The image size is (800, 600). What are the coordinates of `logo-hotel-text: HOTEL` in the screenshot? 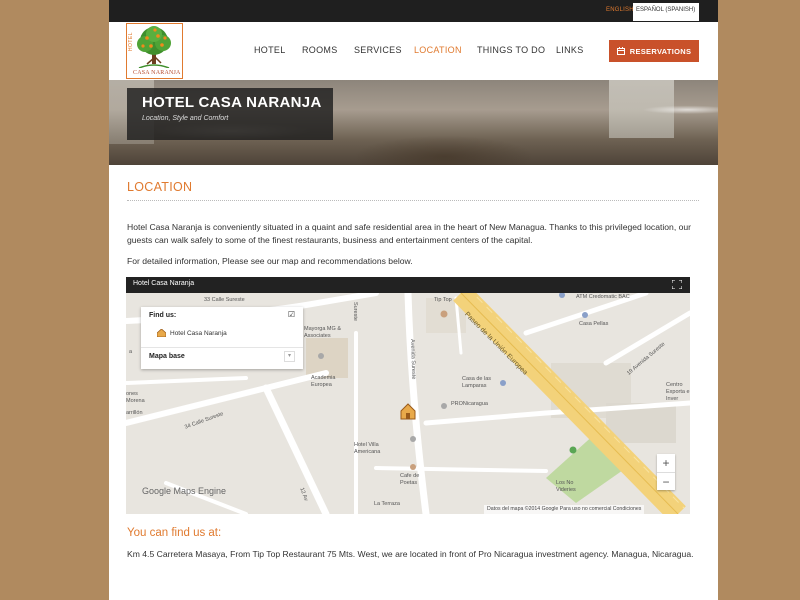 It's located at (131, 42).